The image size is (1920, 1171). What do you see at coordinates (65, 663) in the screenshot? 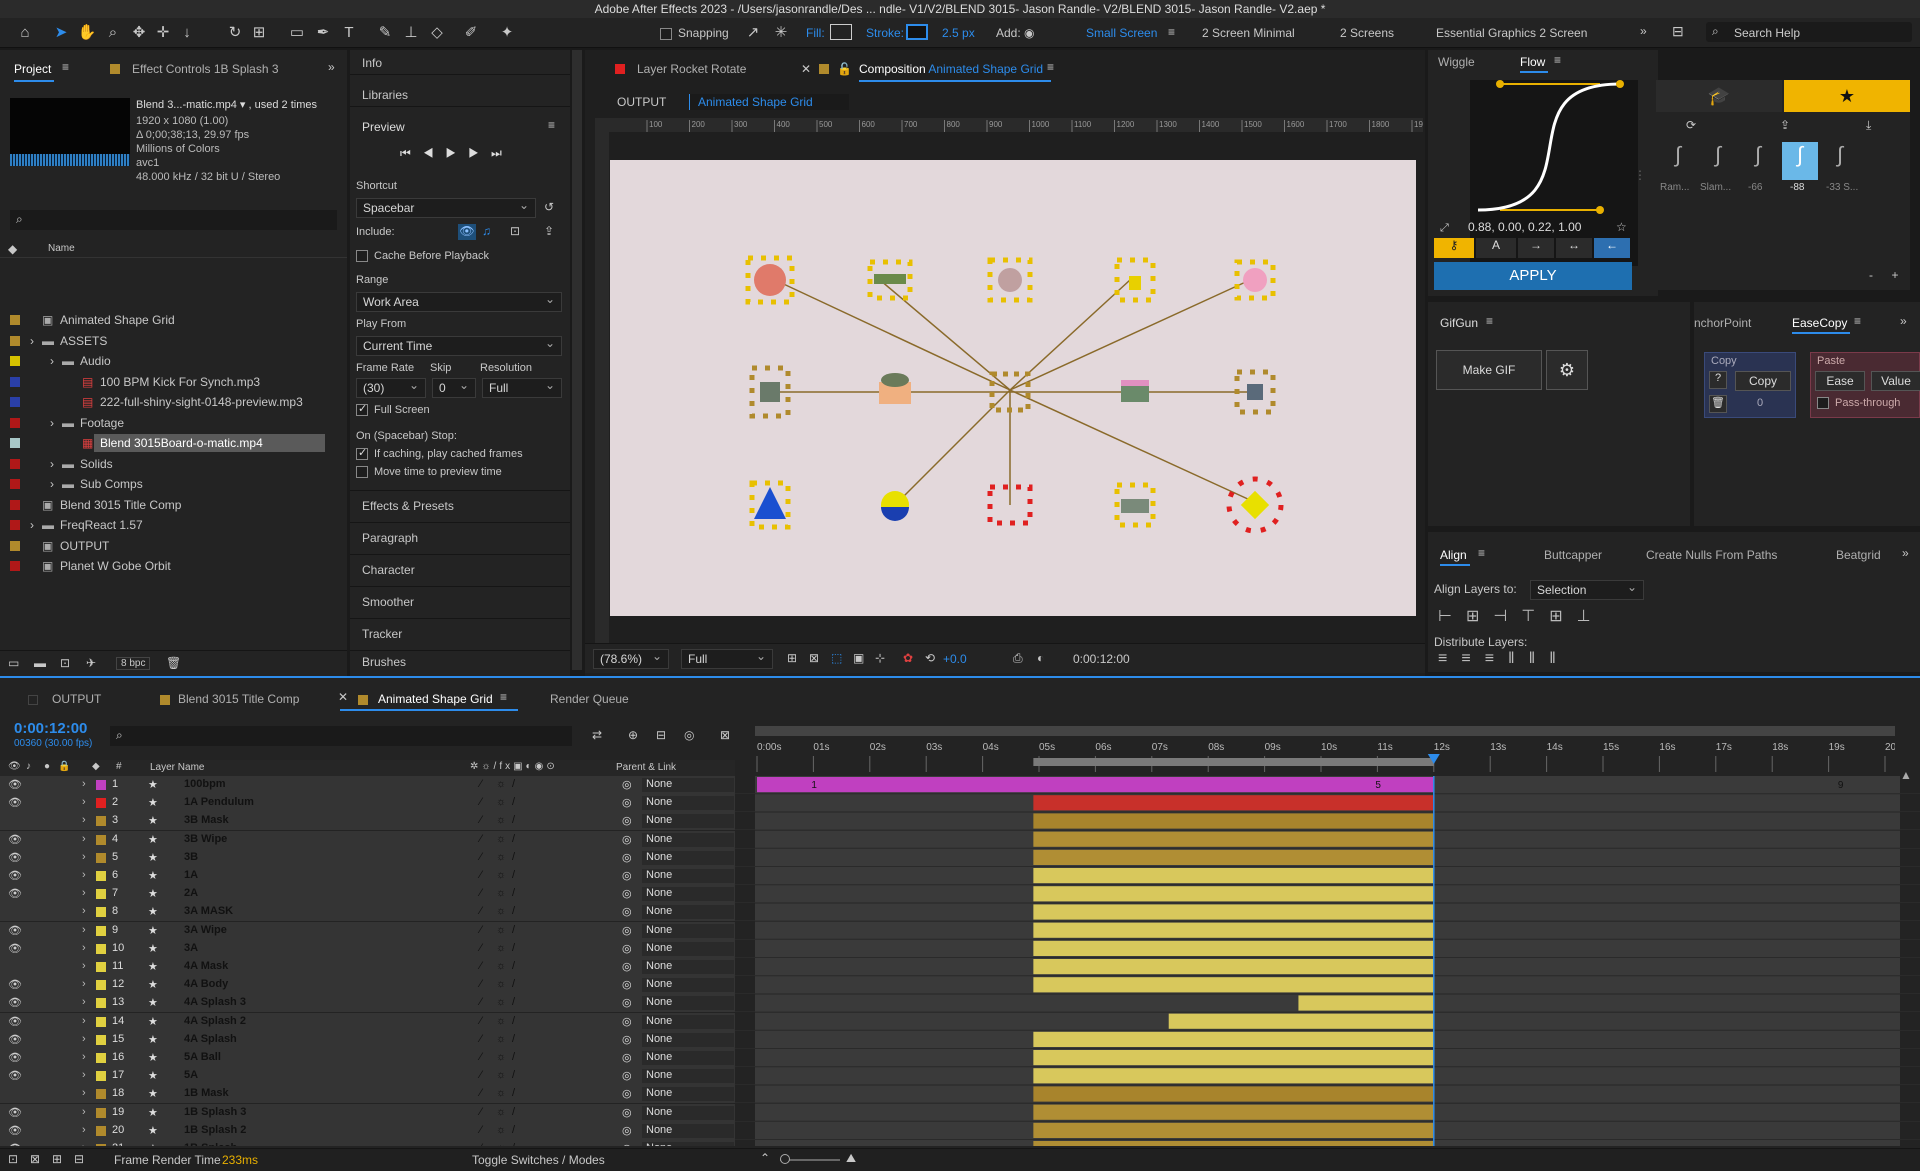
I see `new-comp-icon: ⊡` at bounding box center [65, 663].